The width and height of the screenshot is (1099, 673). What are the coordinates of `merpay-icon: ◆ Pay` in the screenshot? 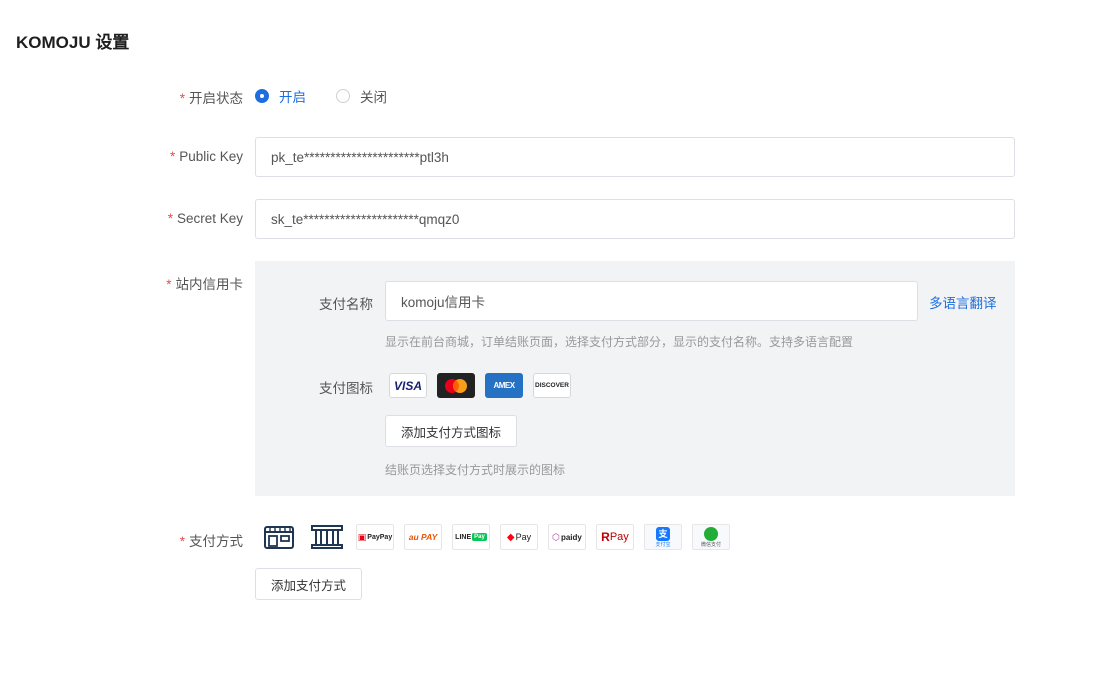 It's located at (519, 537).